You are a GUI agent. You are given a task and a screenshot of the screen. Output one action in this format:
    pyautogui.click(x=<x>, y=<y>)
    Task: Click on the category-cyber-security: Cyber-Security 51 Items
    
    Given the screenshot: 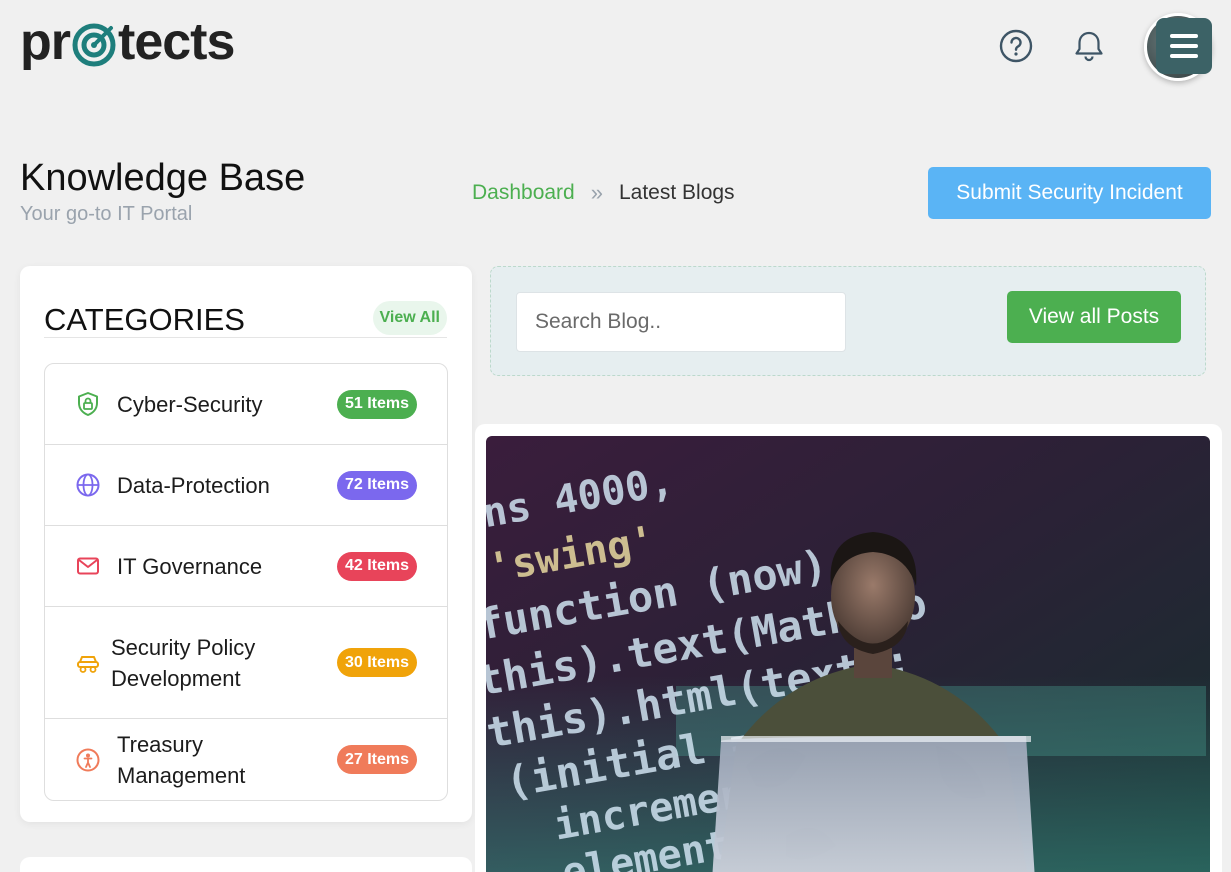 What is the action you would take?
    pyautogui.click(x=246, y=404)
    